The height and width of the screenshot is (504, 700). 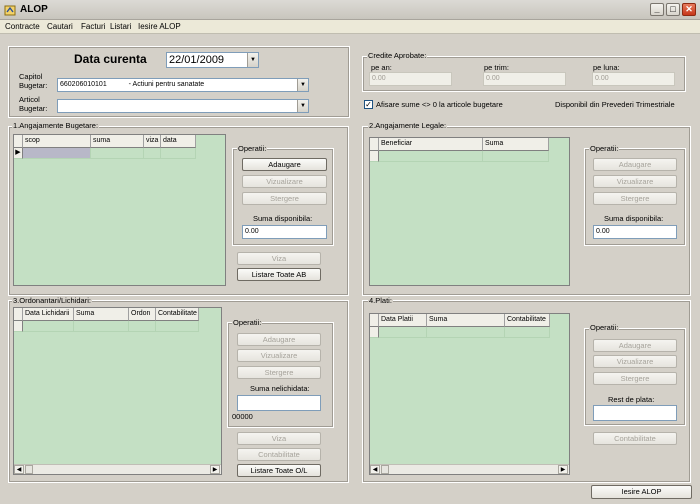 I want to click on pe-luna-label: pe luna:, so click(x=606, y=67).